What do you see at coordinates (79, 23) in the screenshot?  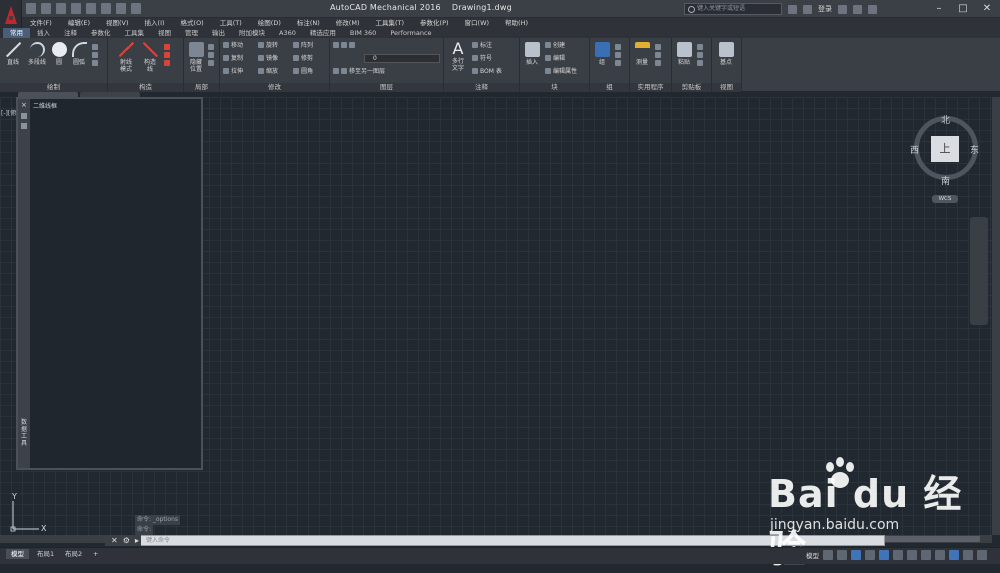 I see `menu-edit: 编辑(E)` at bounding box center [79, 23].